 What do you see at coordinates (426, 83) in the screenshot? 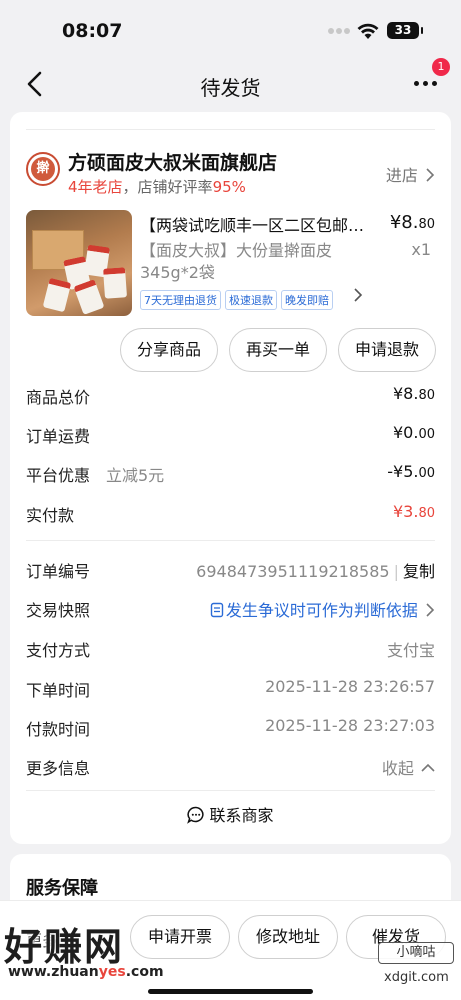
I see `more-menu-icon` at bounding box center [426, 83].